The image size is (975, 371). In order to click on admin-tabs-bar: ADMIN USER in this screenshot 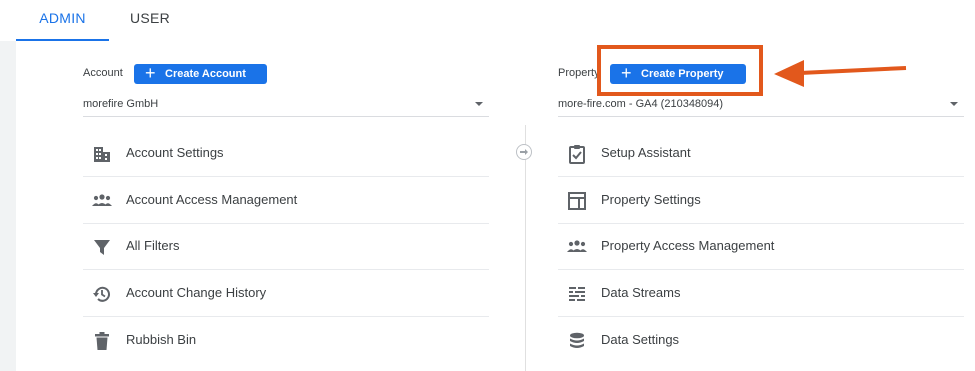, I will do `click(487, 20)`.